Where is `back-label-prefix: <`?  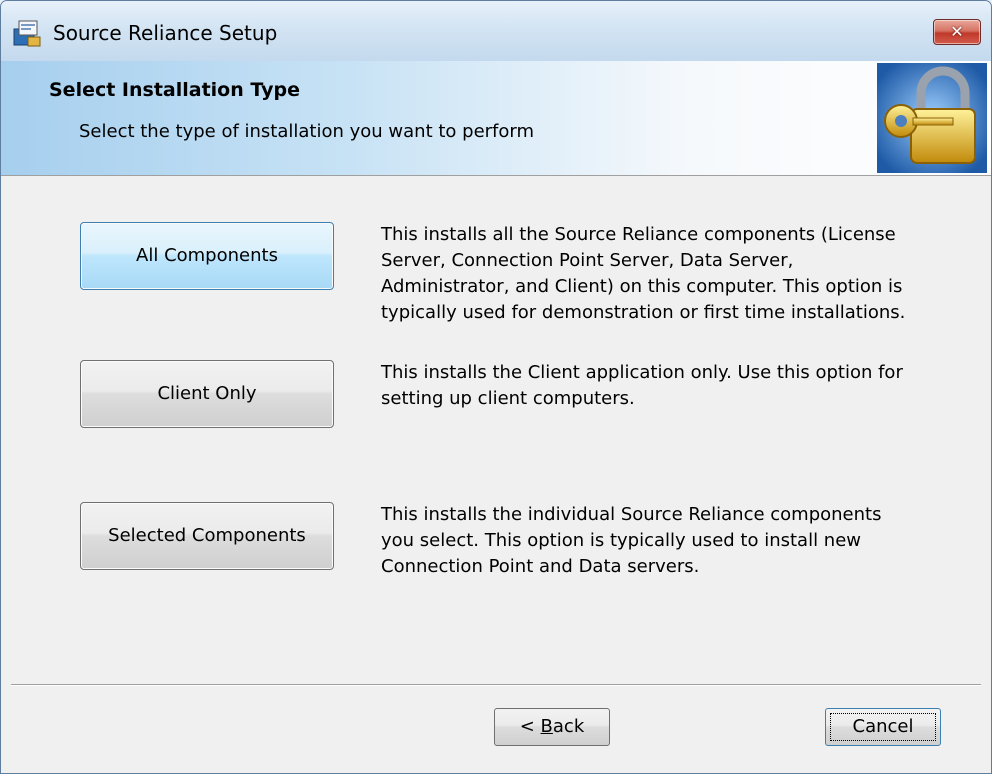
back-label-prefix: < is located at coordinates (530, 726).